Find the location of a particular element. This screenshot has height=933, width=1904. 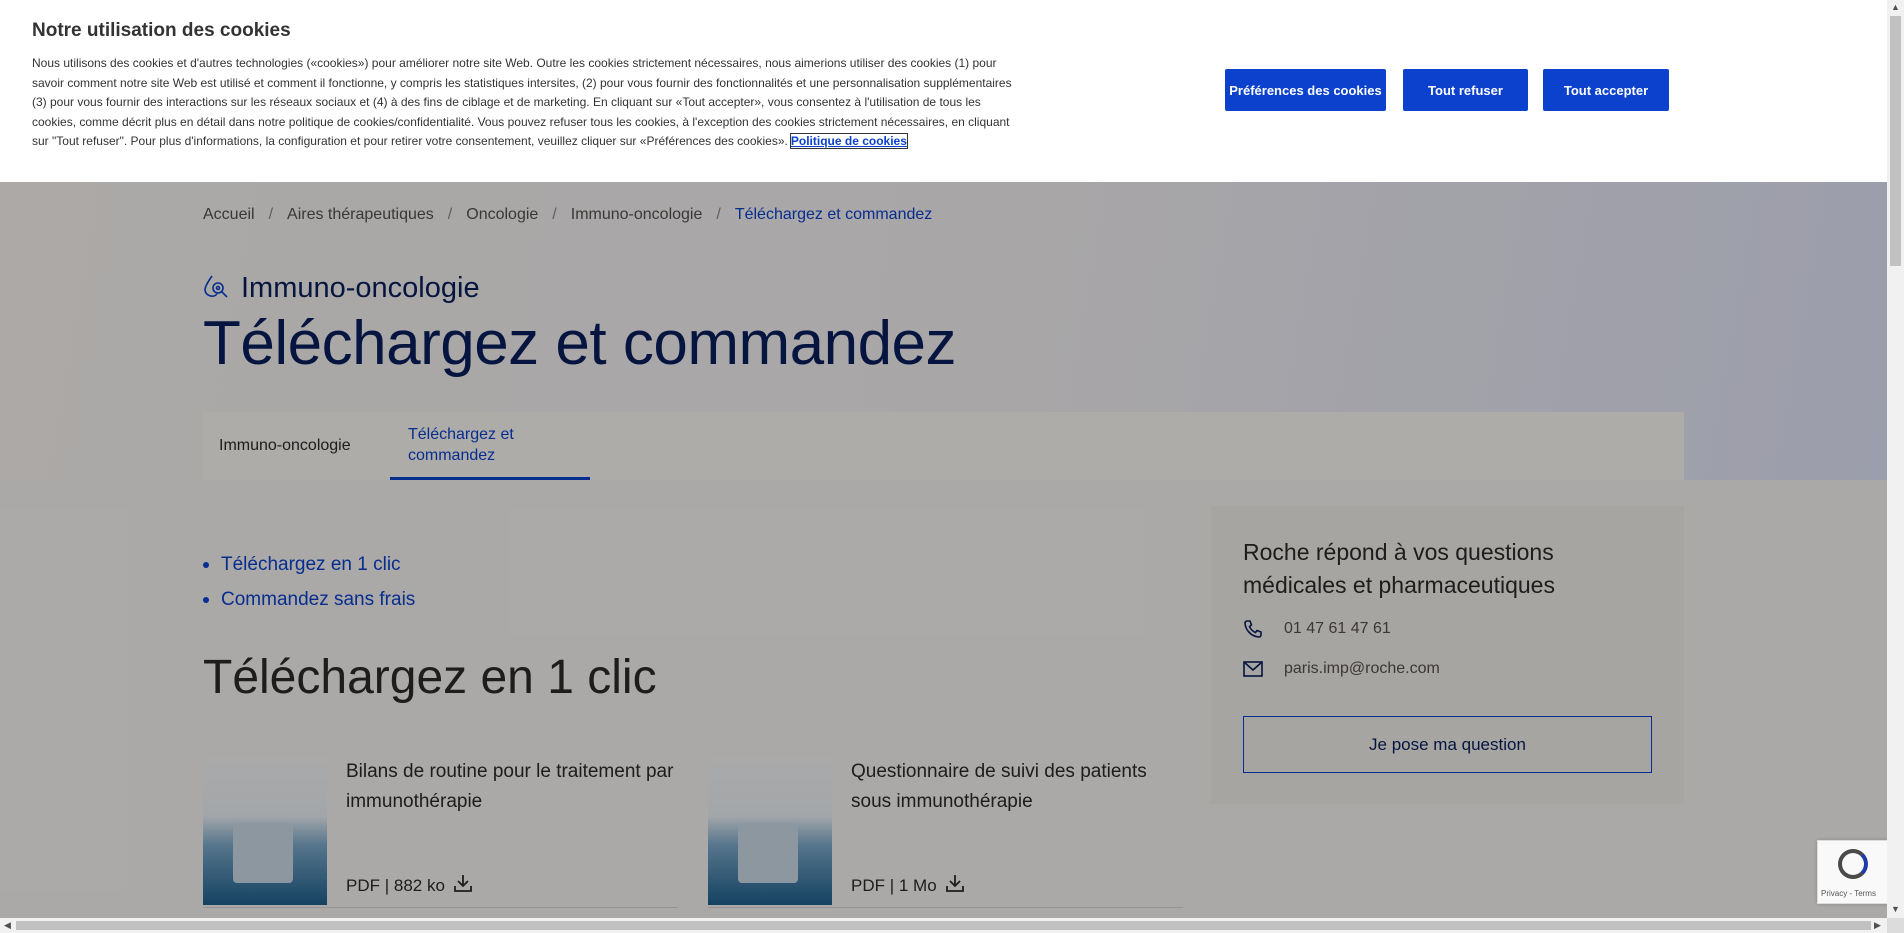

horizontal-scroll-thumb is located at coordinates (943, 925).